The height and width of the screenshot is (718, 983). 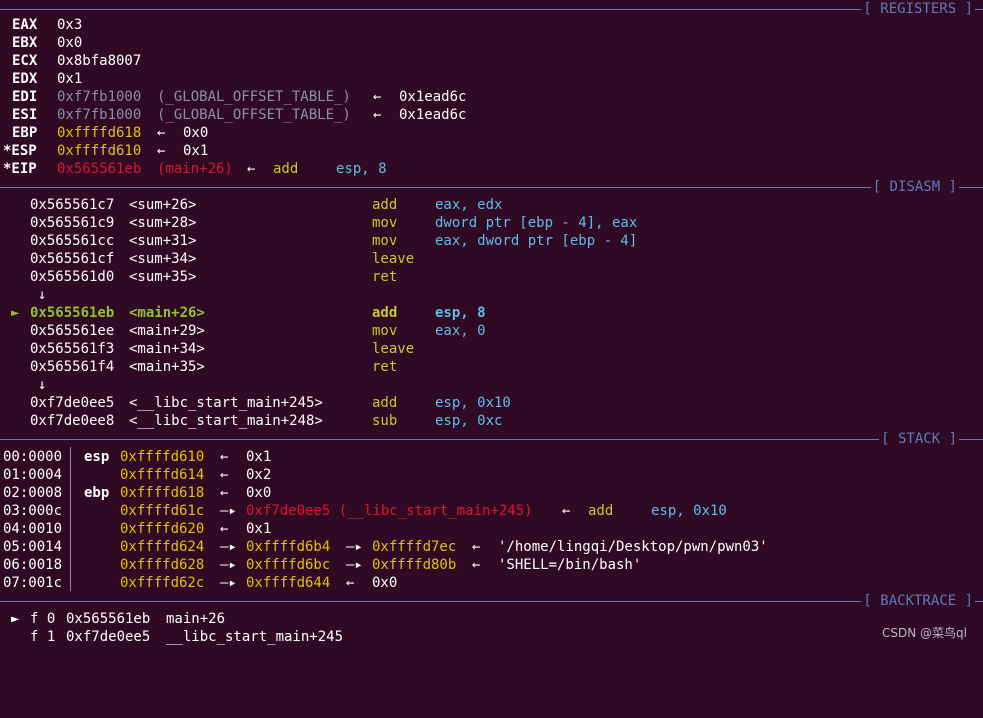 What do you see at coordinates (491, 475) in the screenshot?
I see `stack-row: 01:0004 0xffffd614 ← 0x2` at bounding box center [491, 475].